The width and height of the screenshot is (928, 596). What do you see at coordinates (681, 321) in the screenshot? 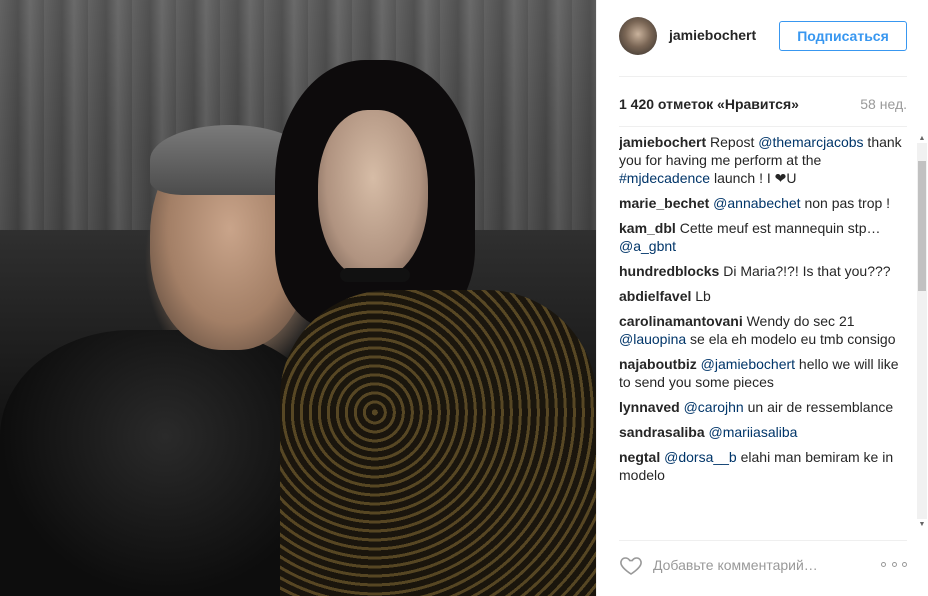
I see `comment-username: carolinamantovani` at bounding box center [681, 321].